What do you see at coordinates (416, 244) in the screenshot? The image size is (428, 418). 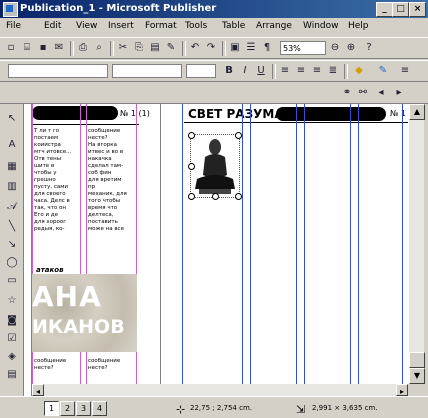 I see `vertical-scrollbar: ▲ ▼` at bounding box center [416, 244].